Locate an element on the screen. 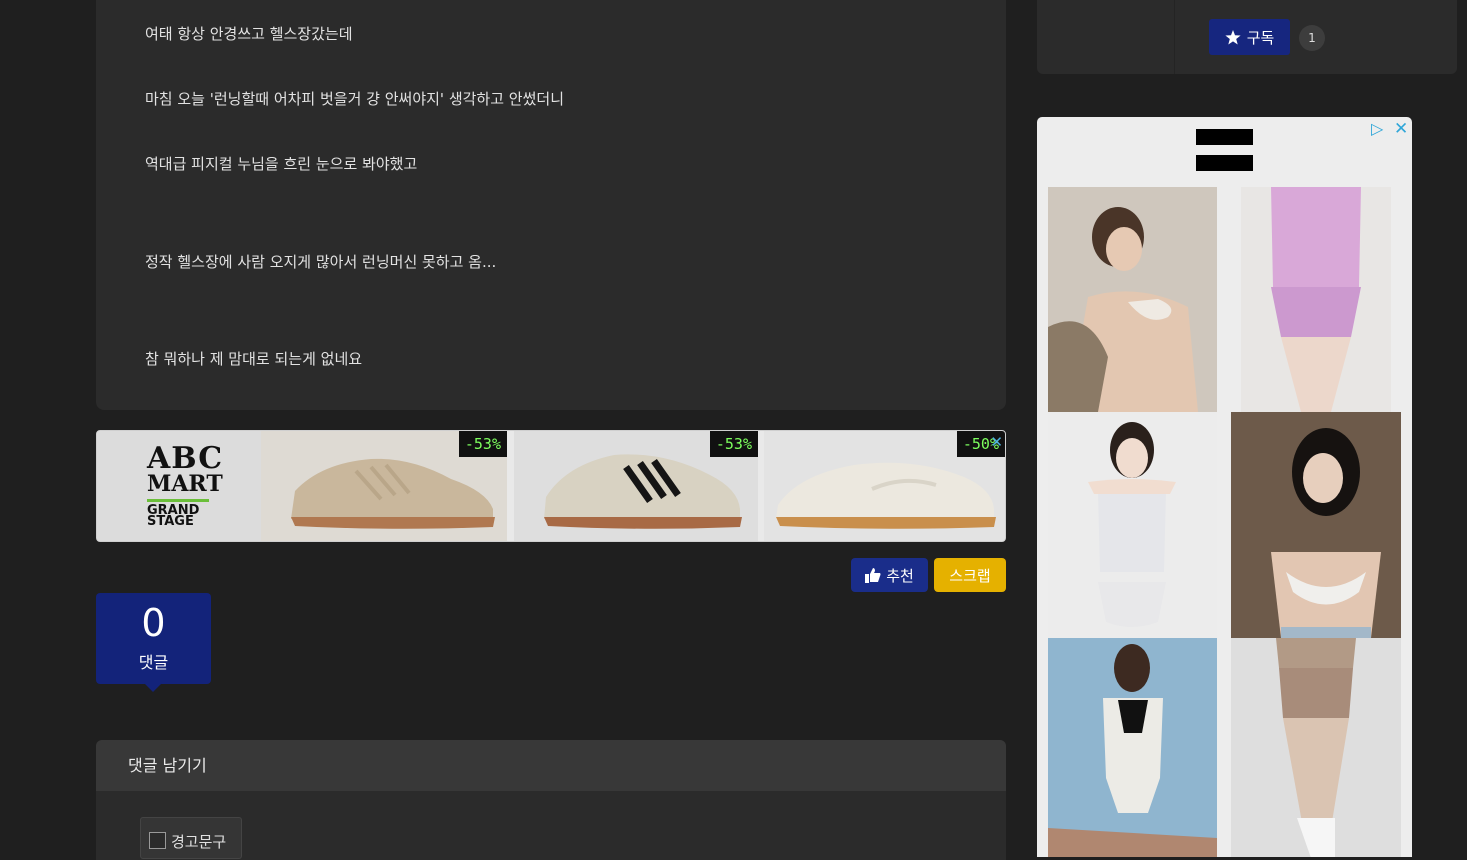 The image size is (1467, 860). comment-form-title: 댓글 남기기 is located at coordinates (551, 765).